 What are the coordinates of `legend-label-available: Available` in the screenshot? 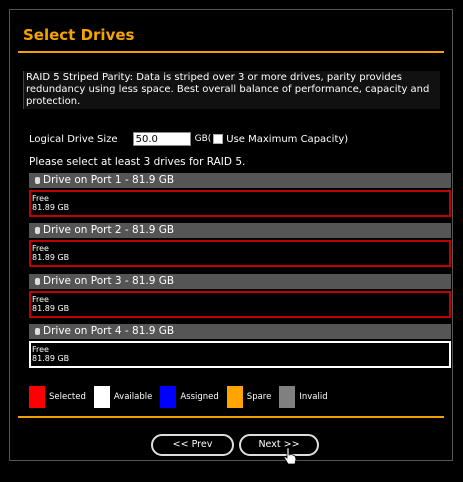 It's located at (133, 397).